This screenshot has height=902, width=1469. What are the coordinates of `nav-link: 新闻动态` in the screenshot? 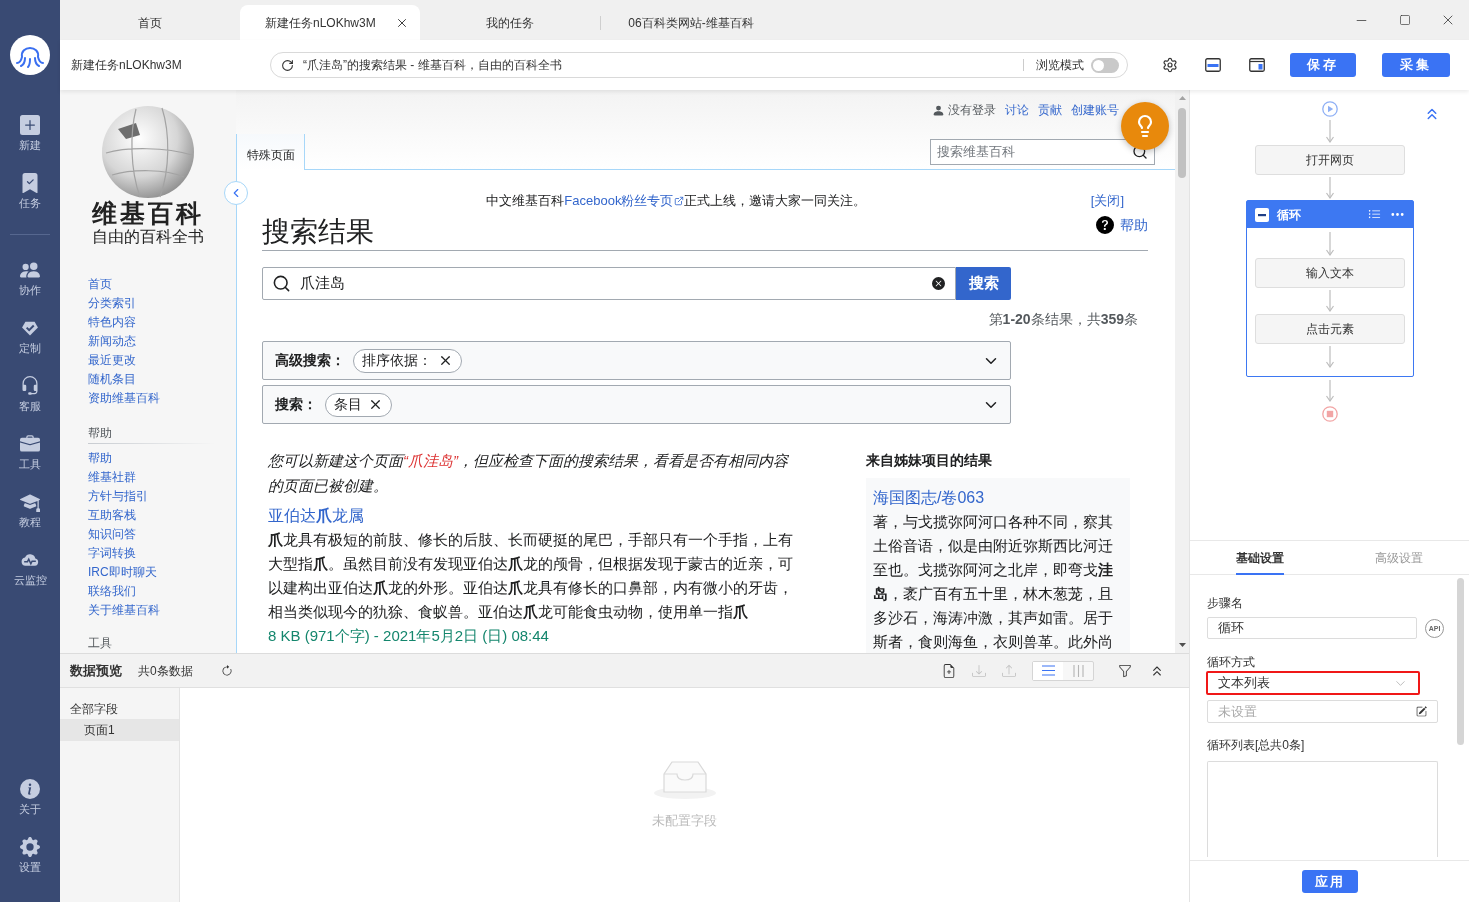 It's located at (112, 341).